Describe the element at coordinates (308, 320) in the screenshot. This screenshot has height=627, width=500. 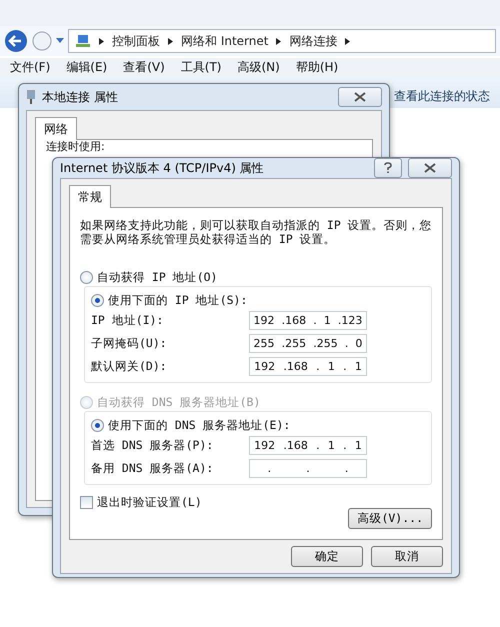
I see `ip-address-field: 192 .168 . 1 .123` at that location.